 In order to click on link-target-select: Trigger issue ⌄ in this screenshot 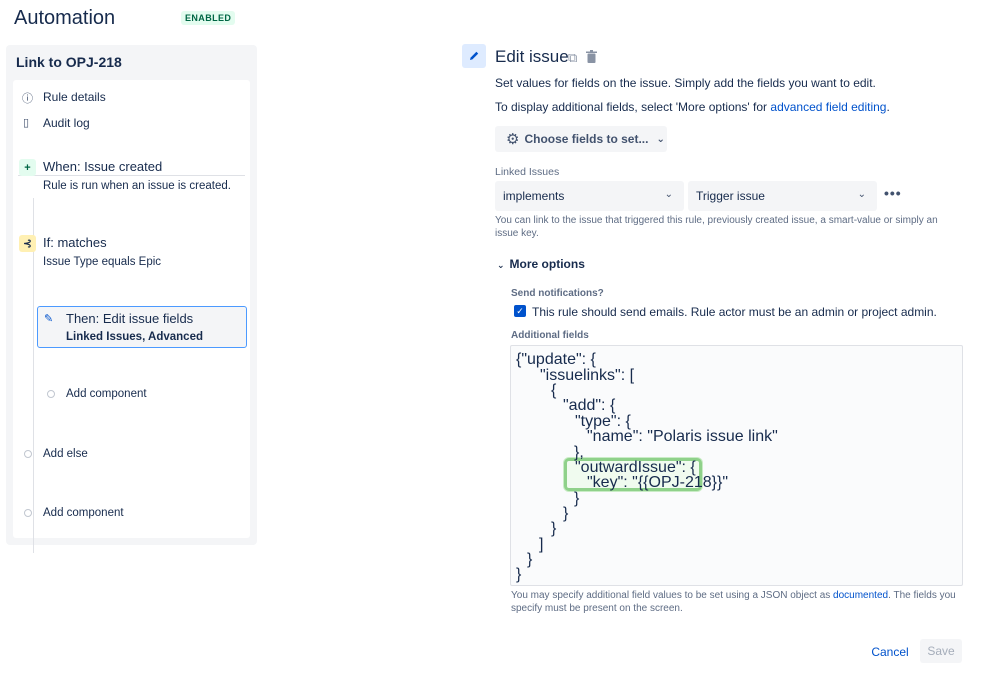, I will do `click(782, 196)`.